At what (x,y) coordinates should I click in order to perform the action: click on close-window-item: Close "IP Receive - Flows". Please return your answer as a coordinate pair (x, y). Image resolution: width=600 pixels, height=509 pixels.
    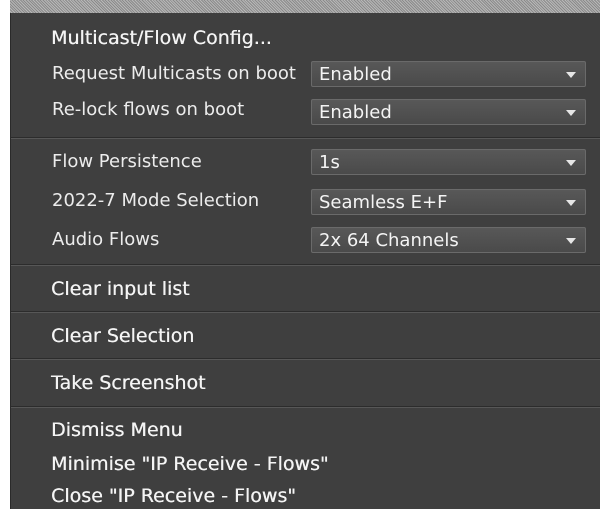
    Looking at the image, I should click on (173, 496).